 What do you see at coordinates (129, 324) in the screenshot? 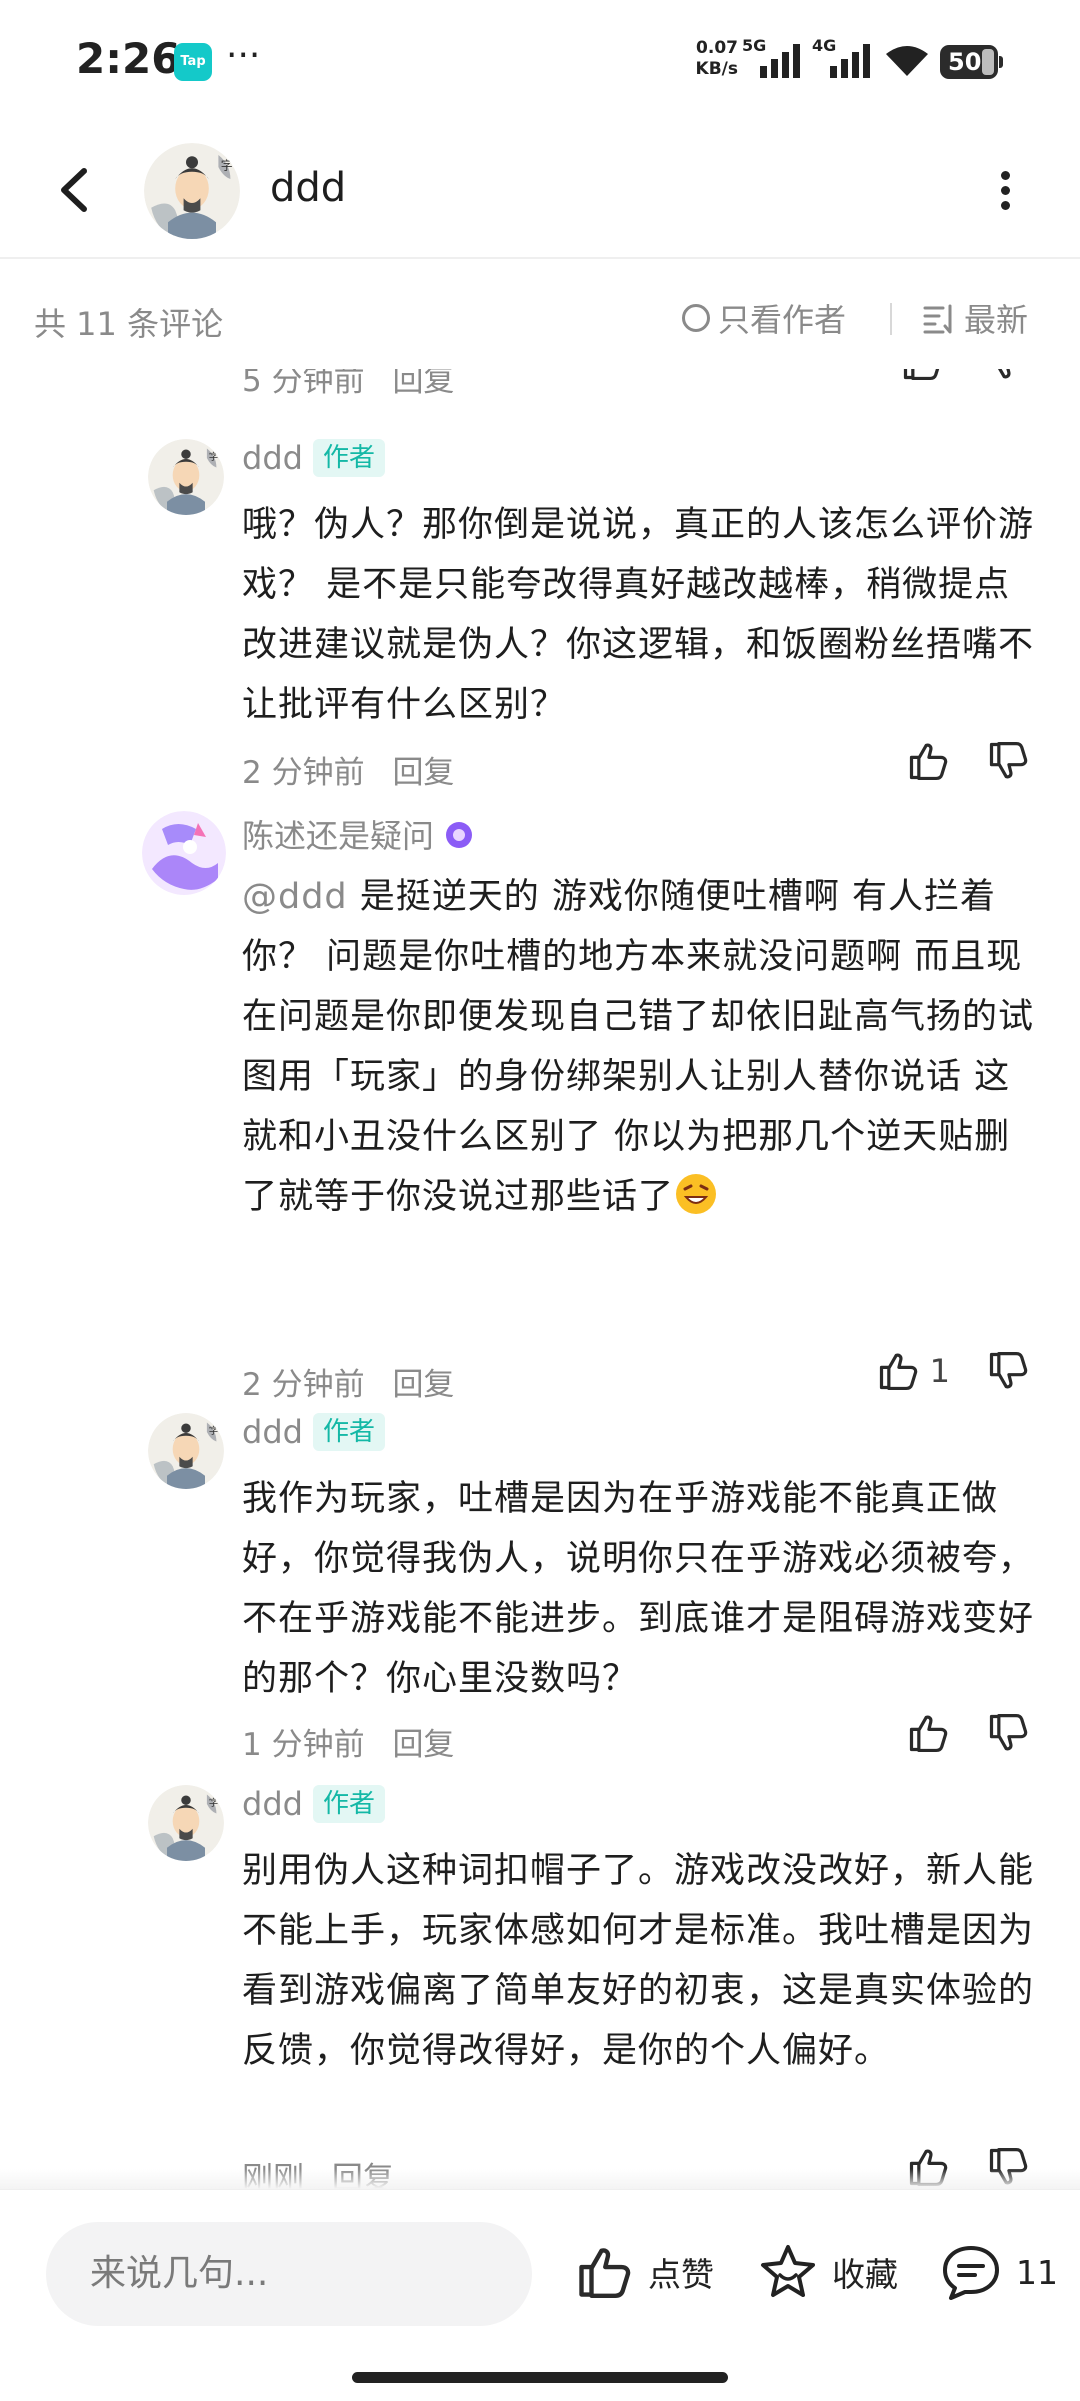
I see `comment-count: 共 11 条评论` at bounding box center [129, 324].